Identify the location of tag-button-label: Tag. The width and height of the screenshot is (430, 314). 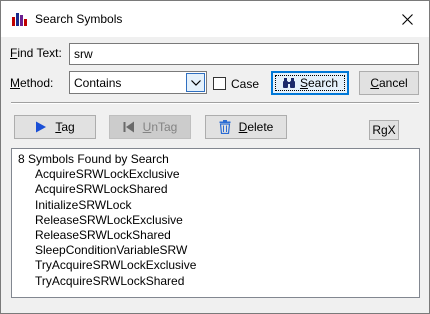
(65, 127).